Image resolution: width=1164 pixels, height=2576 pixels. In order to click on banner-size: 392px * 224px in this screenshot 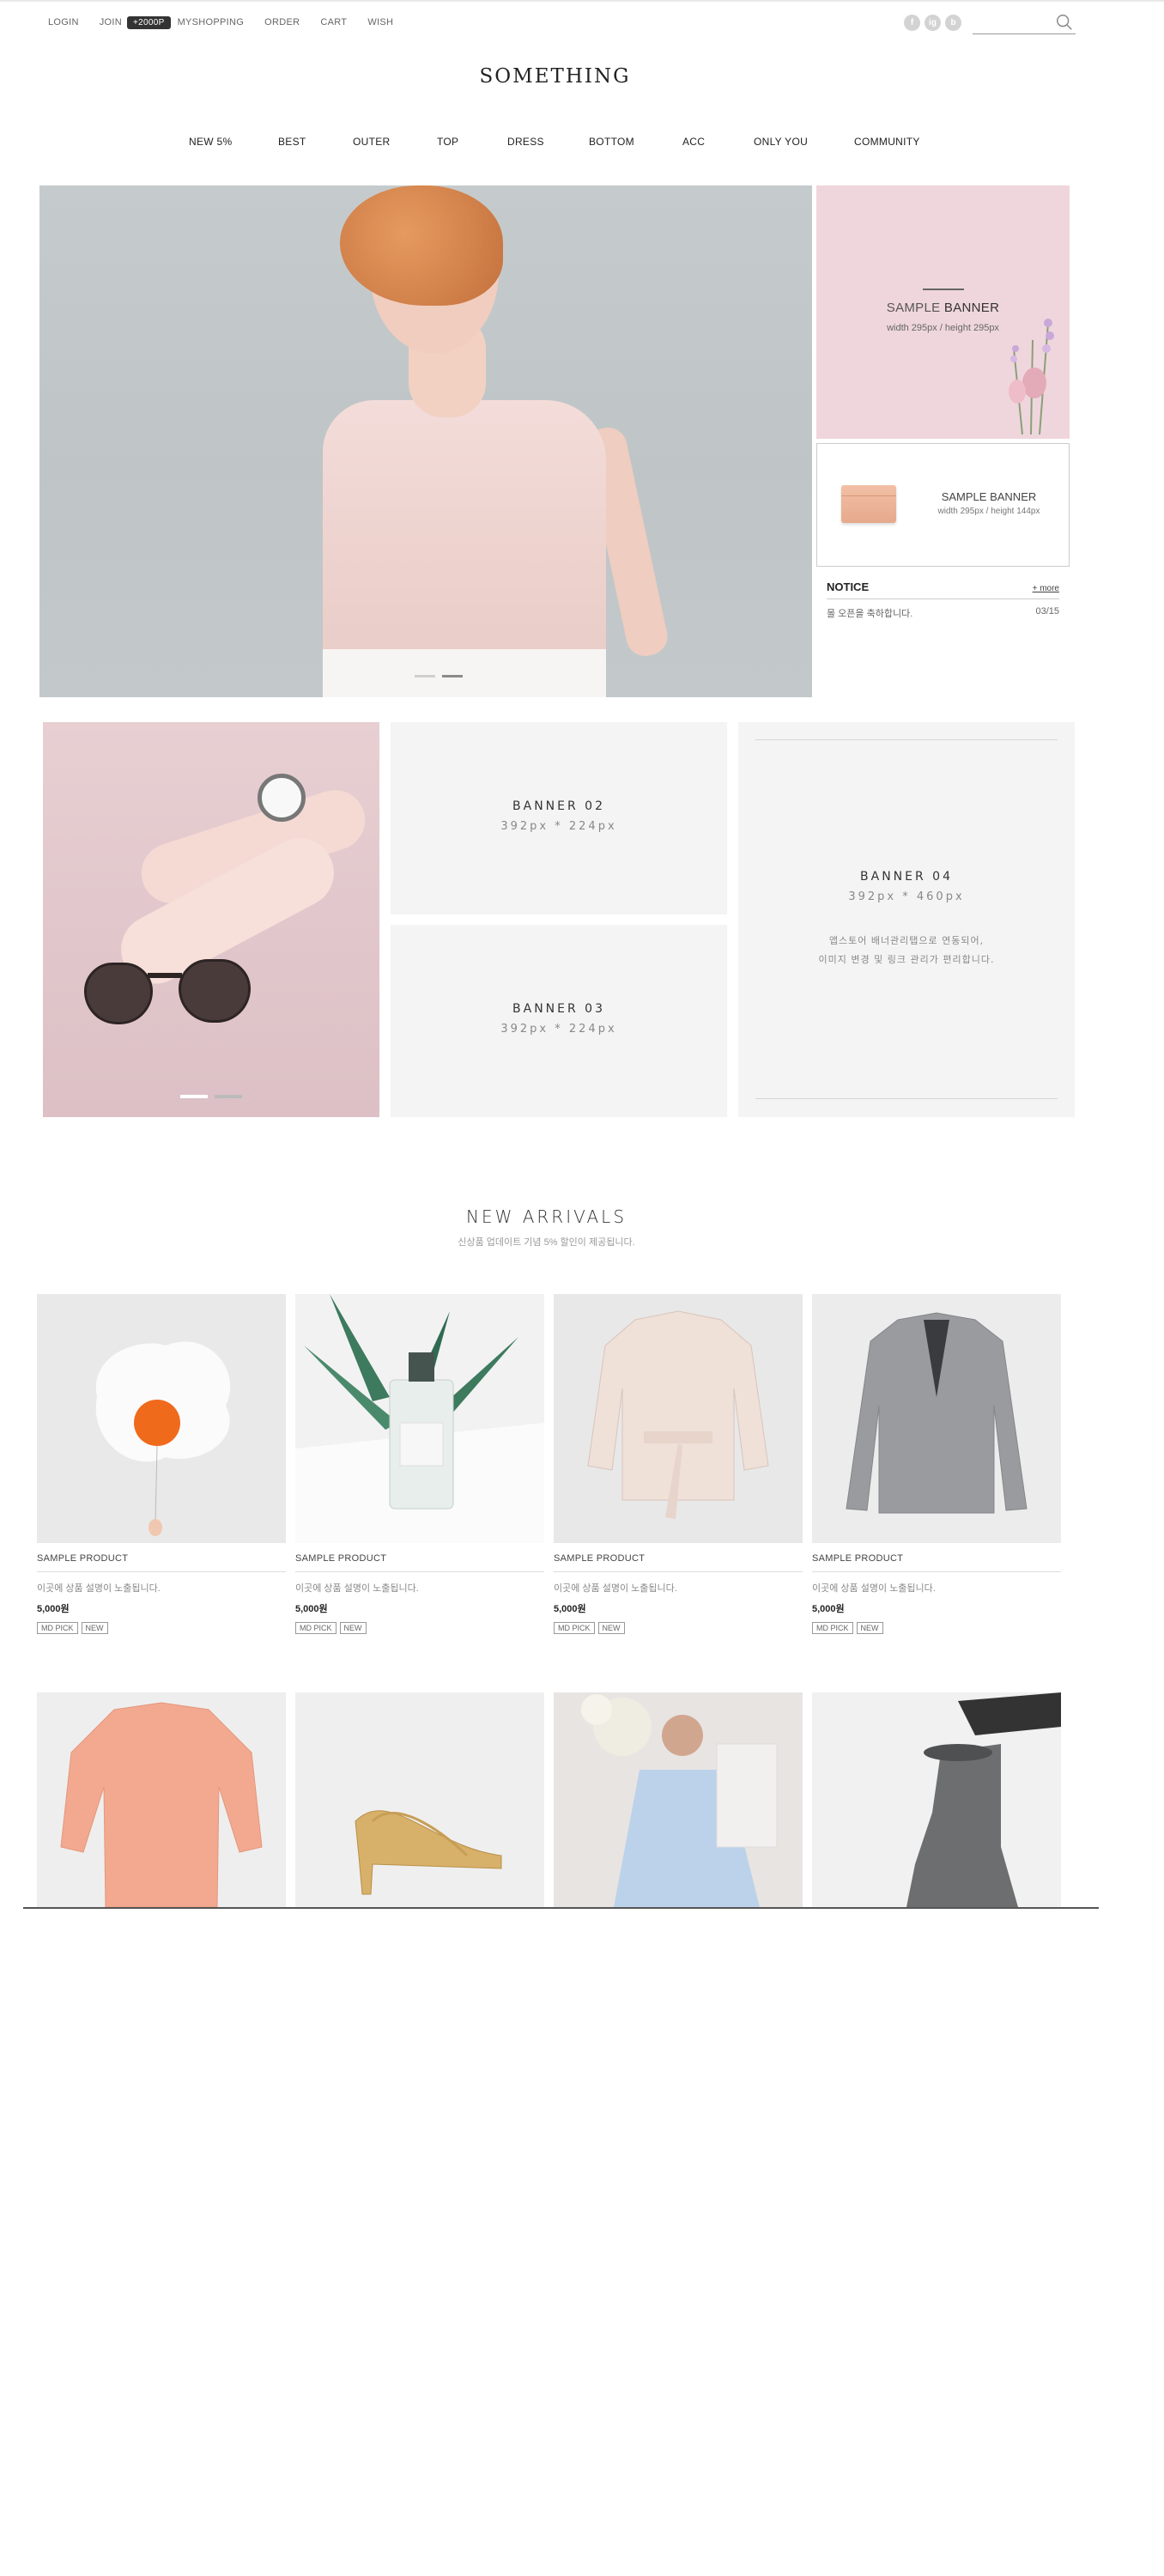, I will do `click(558, 826)`.